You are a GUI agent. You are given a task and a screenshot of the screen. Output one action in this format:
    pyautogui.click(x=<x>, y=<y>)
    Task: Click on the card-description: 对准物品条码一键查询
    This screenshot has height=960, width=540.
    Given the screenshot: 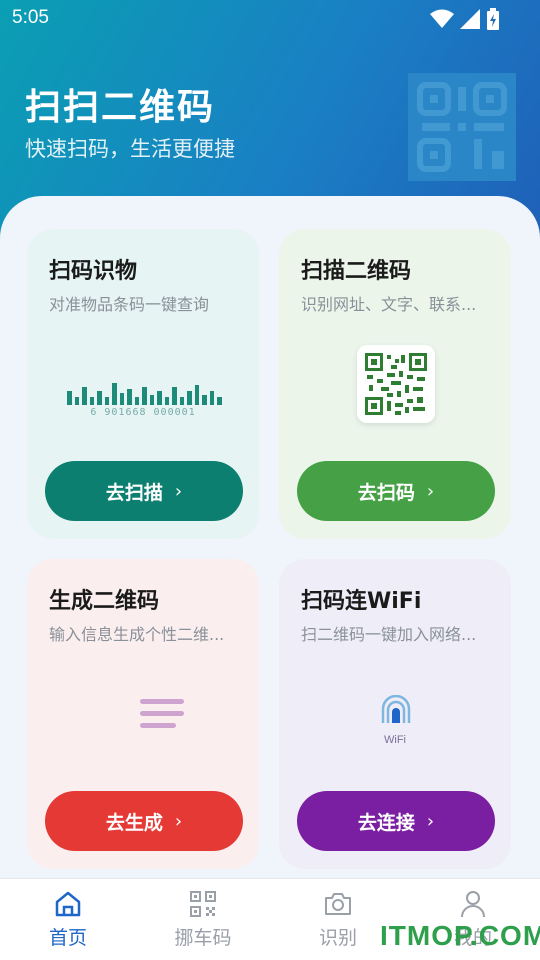 What is the action you would take?
    pyautogui.click(x=129, y=304)
    